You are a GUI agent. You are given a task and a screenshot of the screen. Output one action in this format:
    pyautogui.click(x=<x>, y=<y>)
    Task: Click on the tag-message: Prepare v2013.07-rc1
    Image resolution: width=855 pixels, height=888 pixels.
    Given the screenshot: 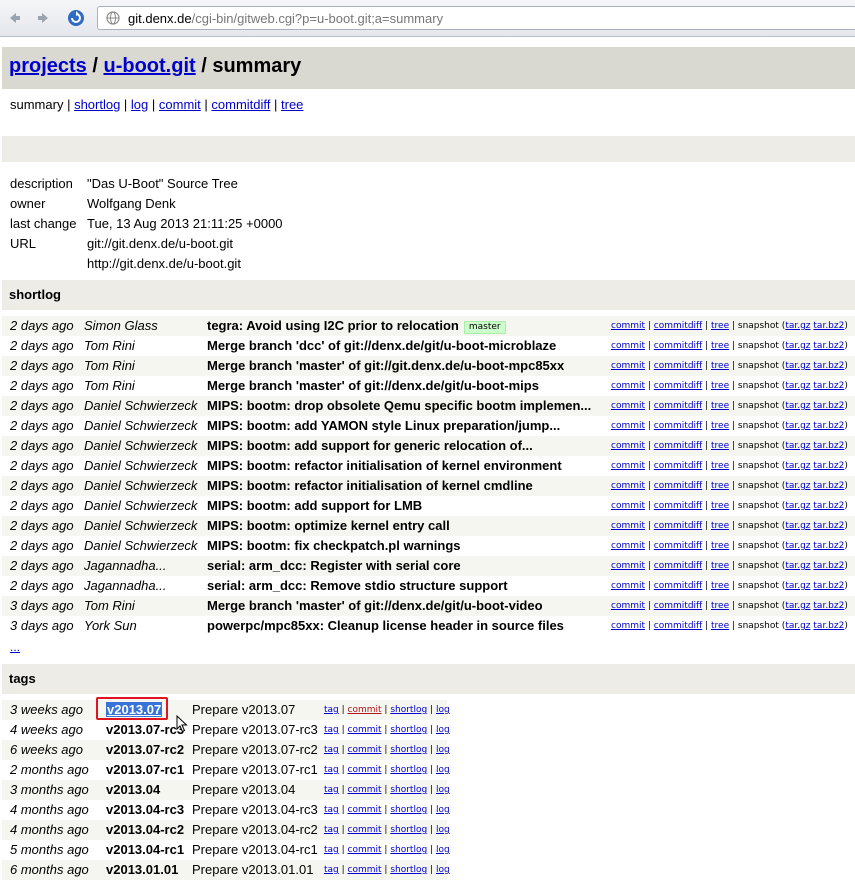 What is the action you would take?
    pyautogui.click(x=255, y=770)
    